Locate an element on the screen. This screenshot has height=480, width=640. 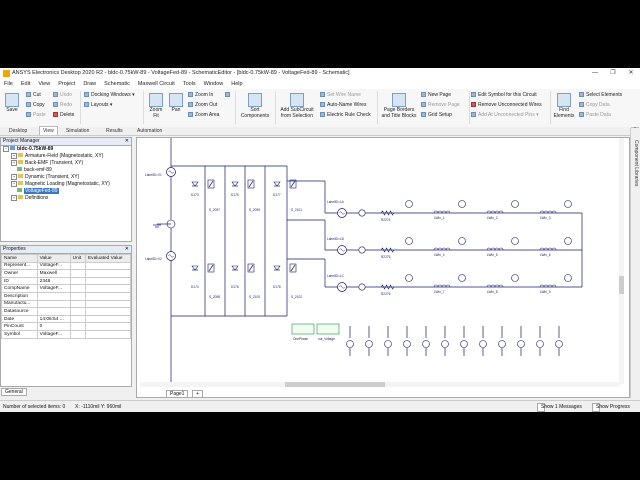
sort-components-button: Sort Components is located at coordinates (255, 106).